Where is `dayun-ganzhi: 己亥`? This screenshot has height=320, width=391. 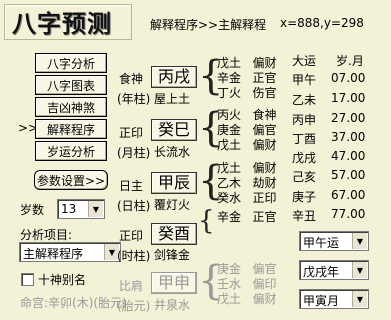
dayun-ganzhi: 己亥 is located at coordinates (304, 176).